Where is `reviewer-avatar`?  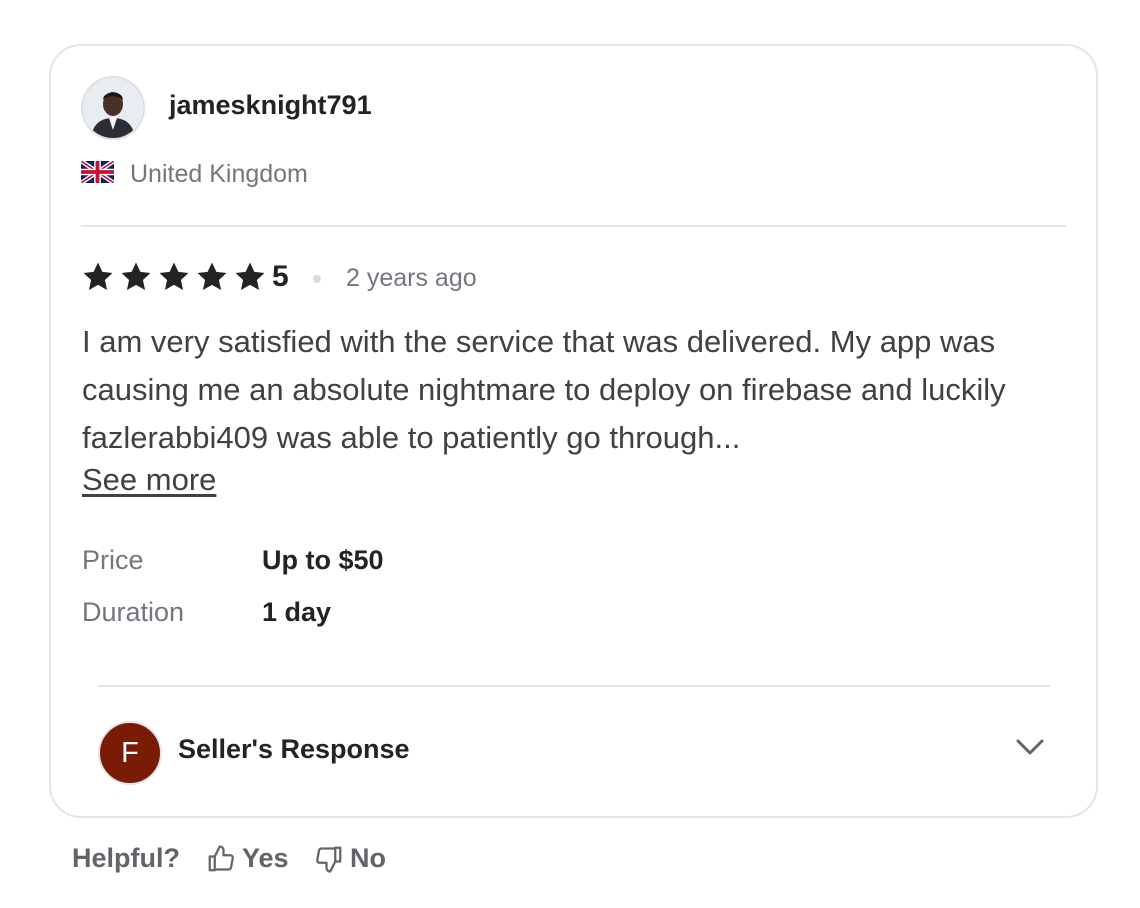
reviewer-avatar is located at coordinates (113, 108).